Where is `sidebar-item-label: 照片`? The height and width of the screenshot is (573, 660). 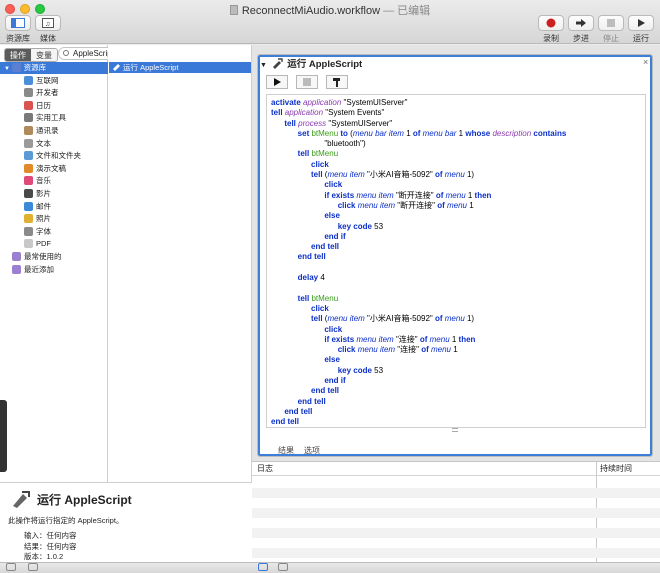 sidebar-item-label: 照片 is located at coordinates (43, 219).